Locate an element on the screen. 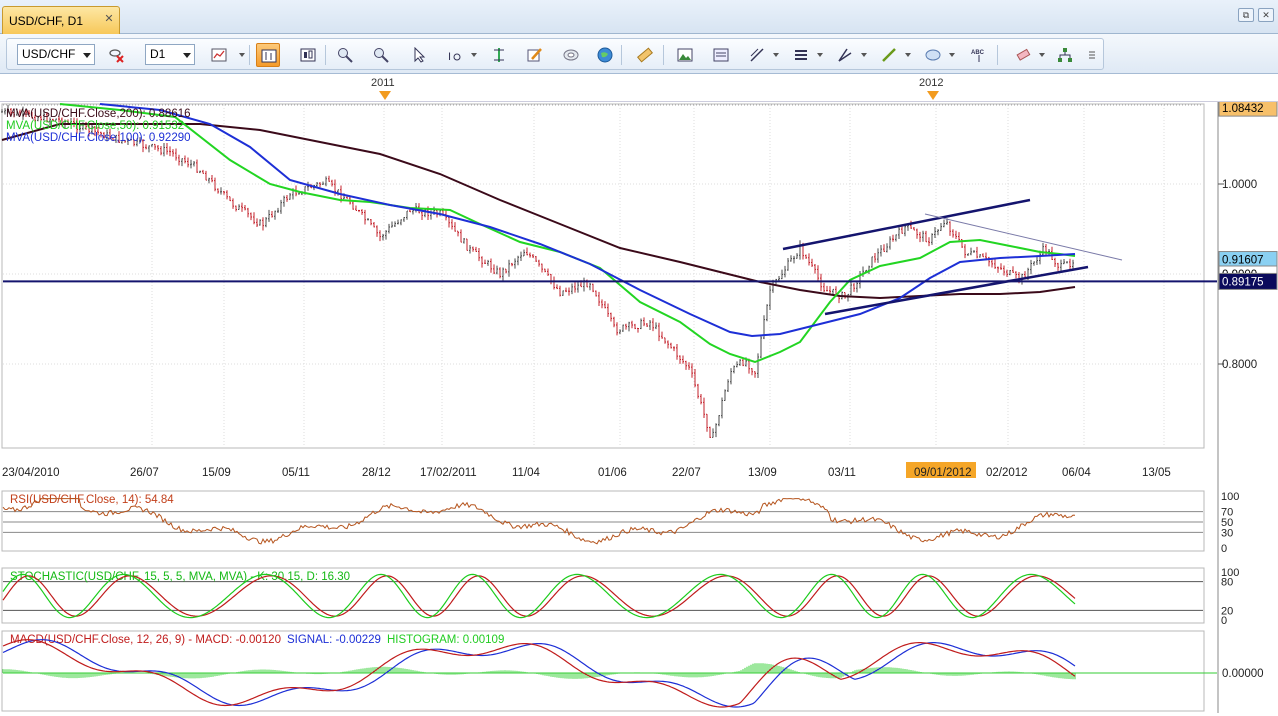 This screenshot has width=1278, height=716. y-tick-label: 0.8000 is located at coordinates (1239, 365).